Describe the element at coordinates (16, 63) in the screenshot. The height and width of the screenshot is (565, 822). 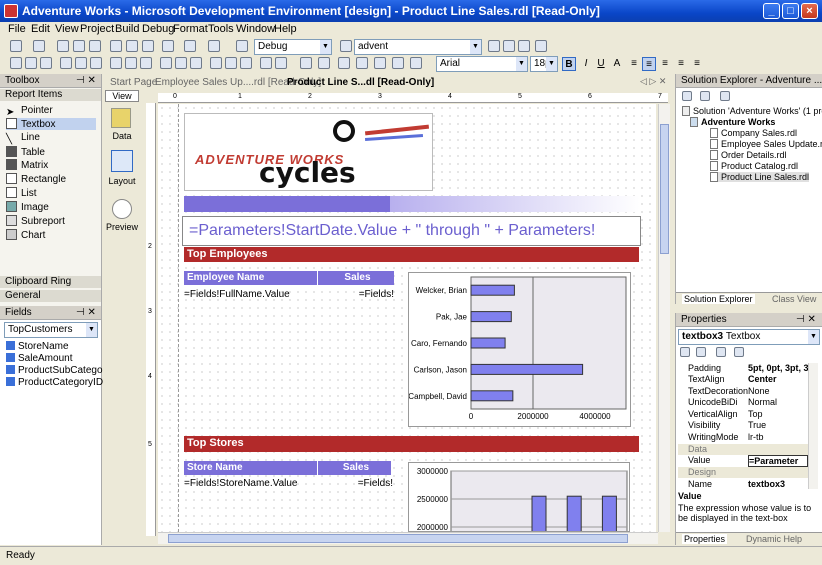
I see `align-lefts-icon` at that location.